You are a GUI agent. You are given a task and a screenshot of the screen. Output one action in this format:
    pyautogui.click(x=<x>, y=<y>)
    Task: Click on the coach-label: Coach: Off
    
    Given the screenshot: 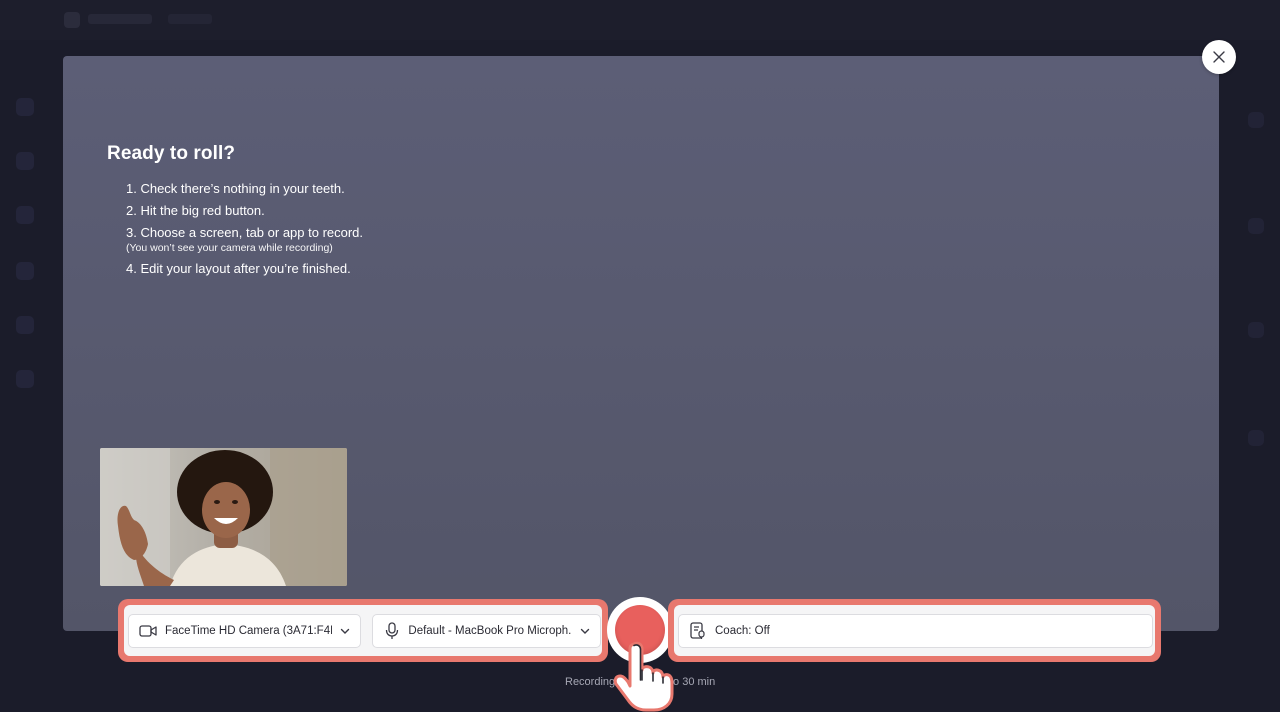 What is the action you would take?
    pyautogui.click(x=742, y=631)
    